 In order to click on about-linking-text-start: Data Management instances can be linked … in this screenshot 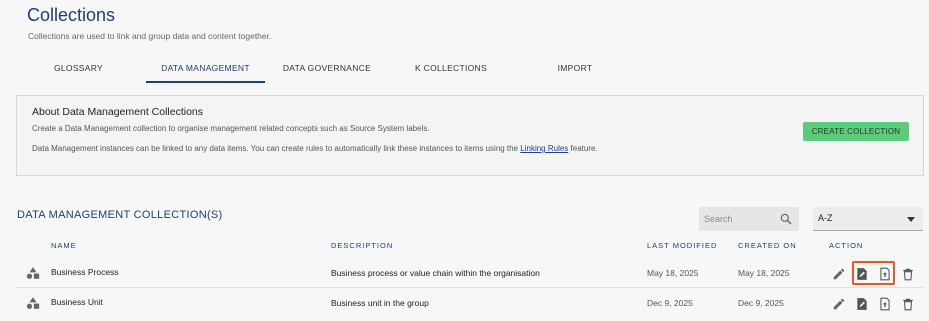, I will do `click(276, 148)`.